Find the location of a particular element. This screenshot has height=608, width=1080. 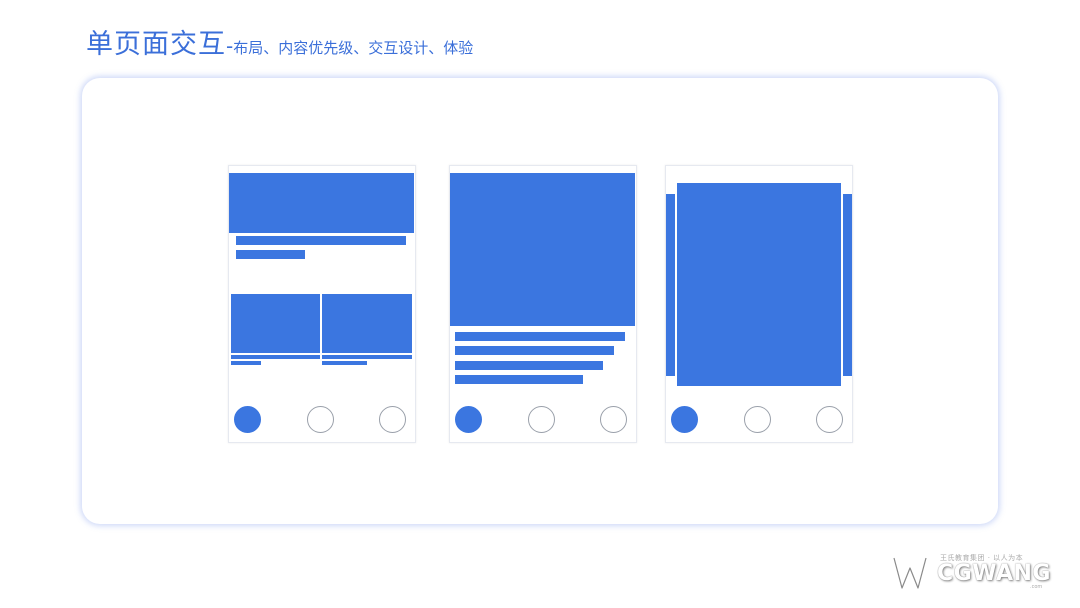

page-subtitle: 布局、内容优先级、交互设计、体验 is located at coordinates (353, 48).